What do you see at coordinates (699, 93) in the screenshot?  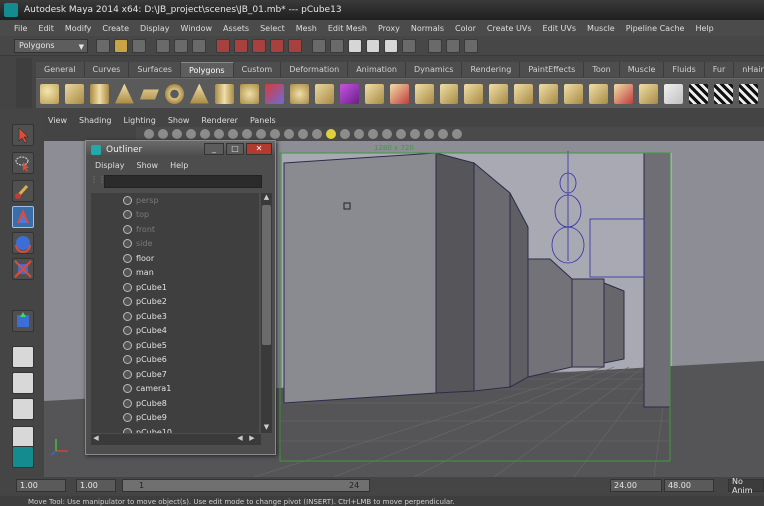 I see `uv-checker-1-icon` at bounding box center [699, 93].